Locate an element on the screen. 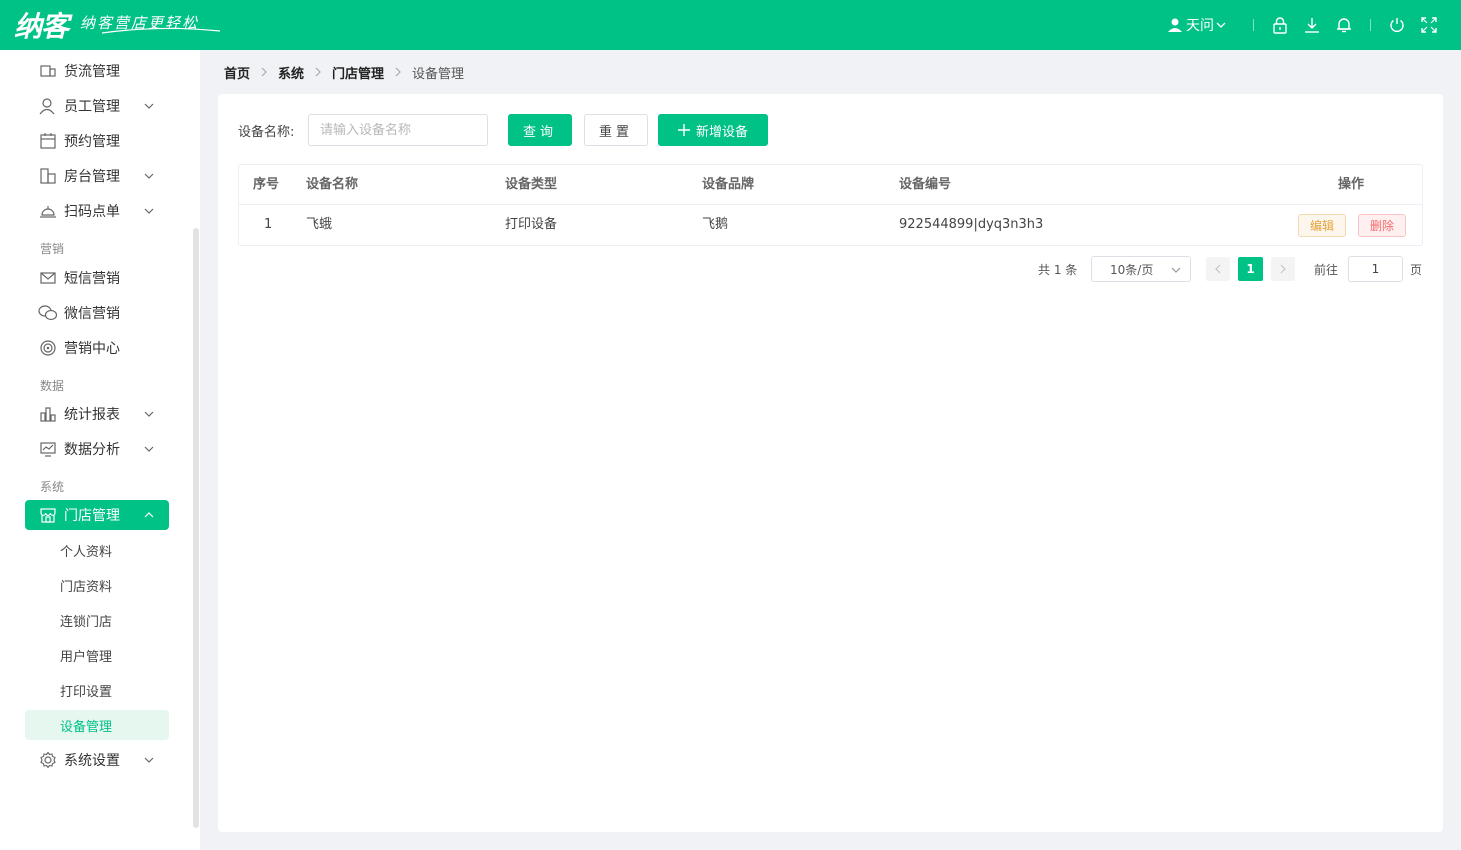 The height and width of the screenshot is (850, 1461). wechat-icon is located at coordinates (48, 313).